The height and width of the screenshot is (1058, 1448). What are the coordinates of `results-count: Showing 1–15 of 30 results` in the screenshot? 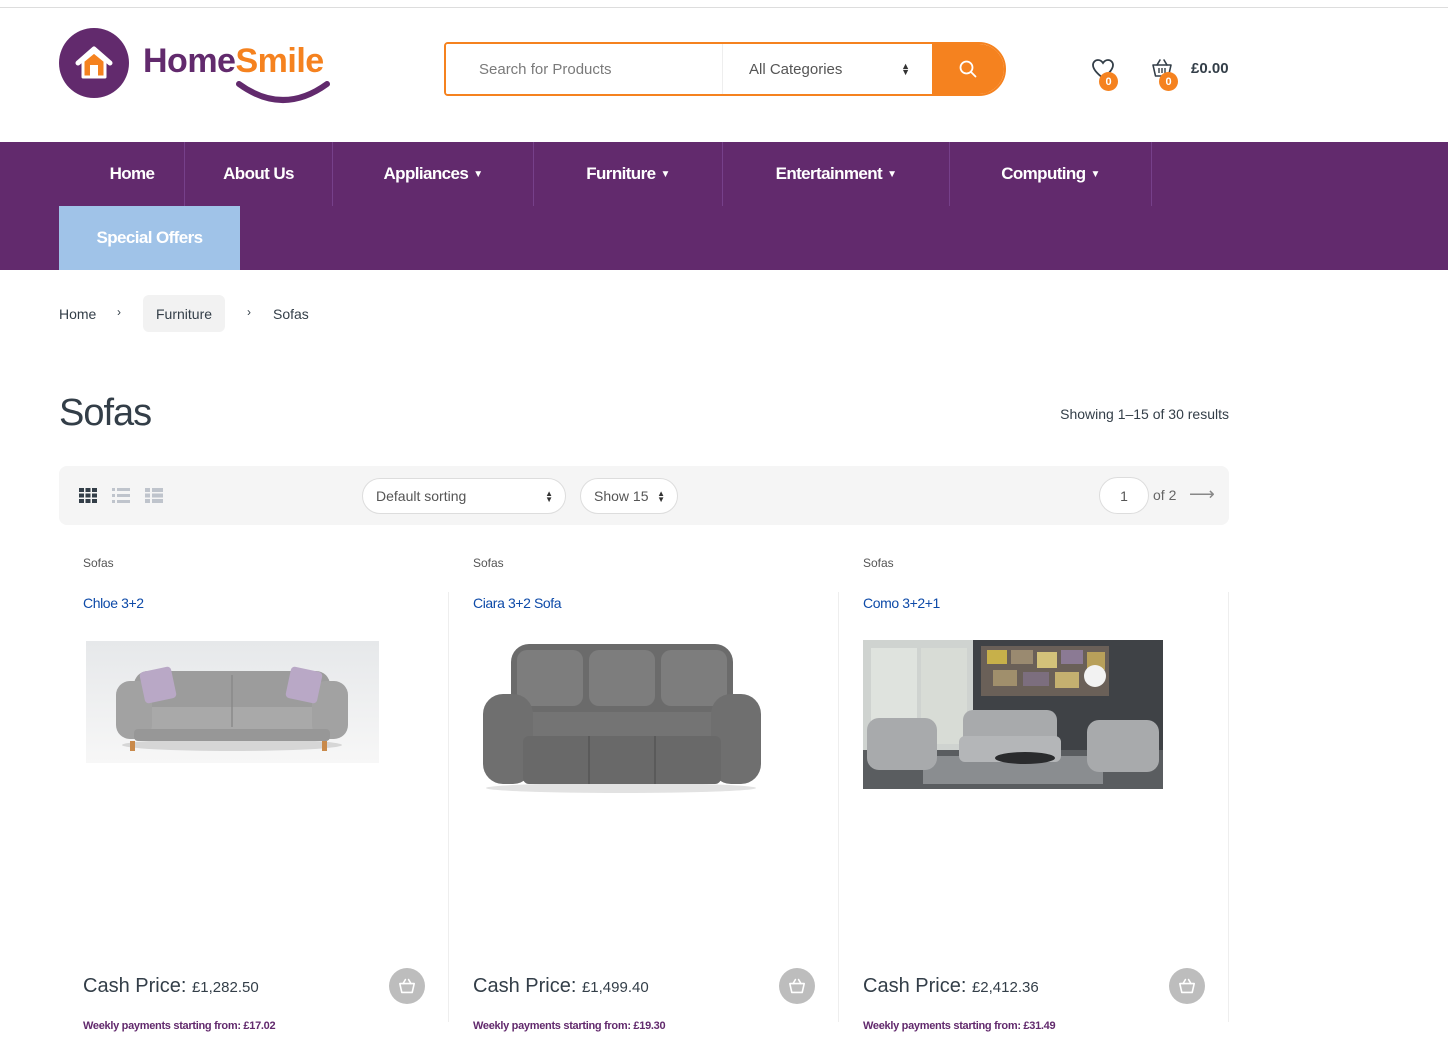 It's located at (1144, 414).